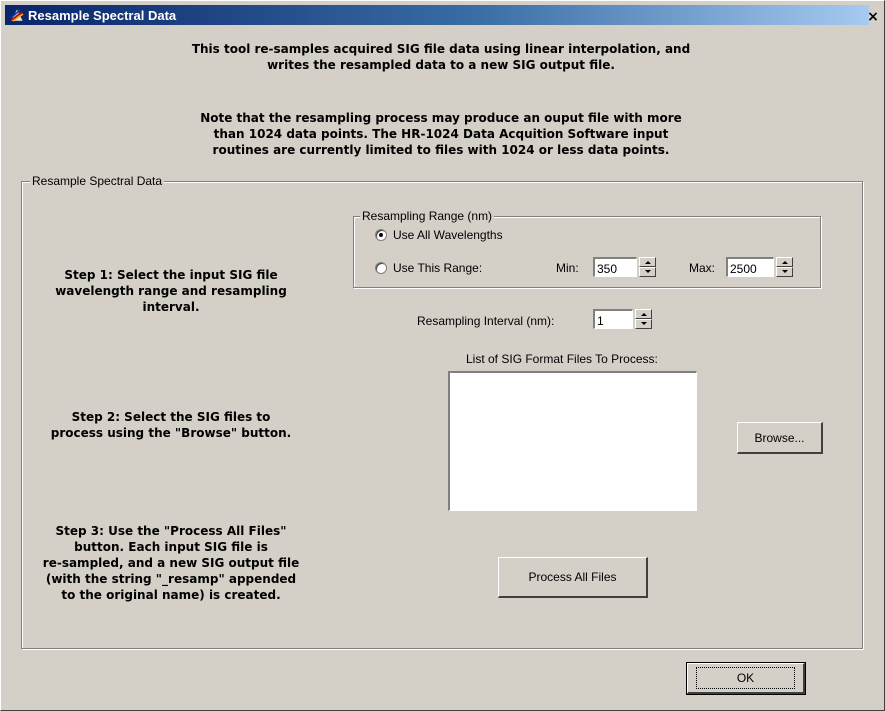 Image resolution: width=885 pixels, height=711 pixels. I want to click on interval-input, so click(613, 319).